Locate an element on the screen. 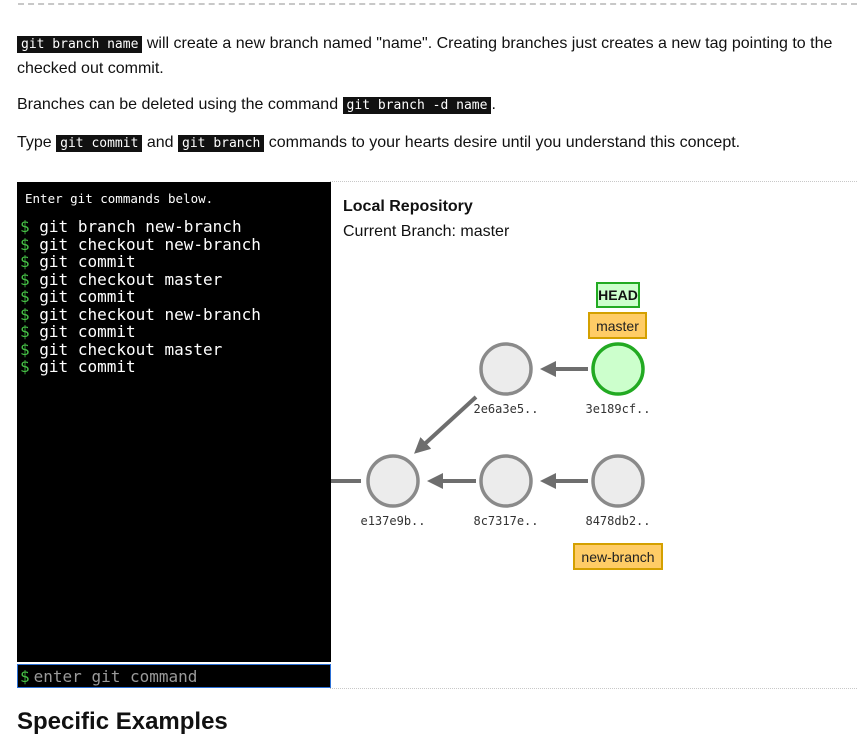 The image size is (857, 736). commit-hash-label: 8478db2.. is located at coordinates (617, 521).